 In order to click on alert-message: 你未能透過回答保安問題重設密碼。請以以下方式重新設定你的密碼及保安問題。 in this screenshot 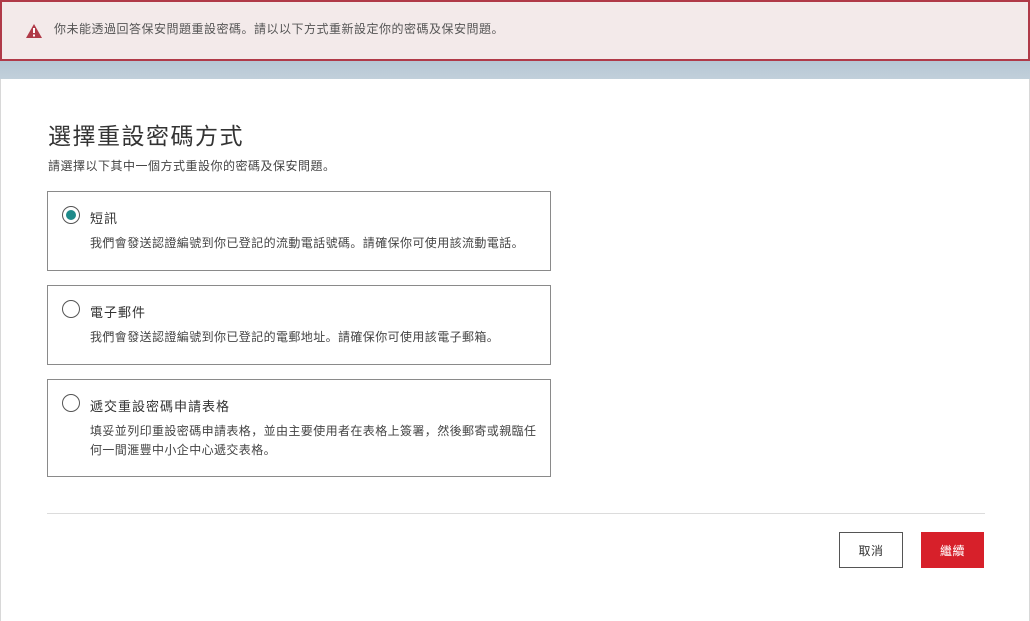, I will do `click(279, 29)`.